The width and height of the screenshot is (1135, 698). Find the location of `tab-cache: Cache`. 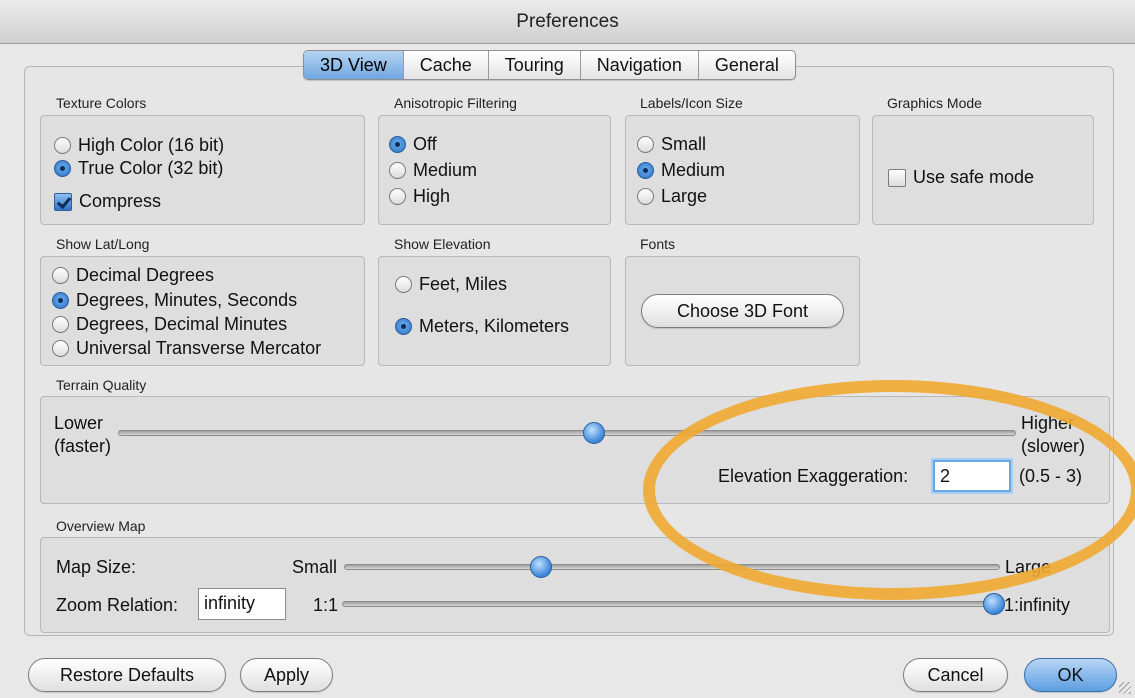

tab-cache: Cache is located at coordinates (445, 65).